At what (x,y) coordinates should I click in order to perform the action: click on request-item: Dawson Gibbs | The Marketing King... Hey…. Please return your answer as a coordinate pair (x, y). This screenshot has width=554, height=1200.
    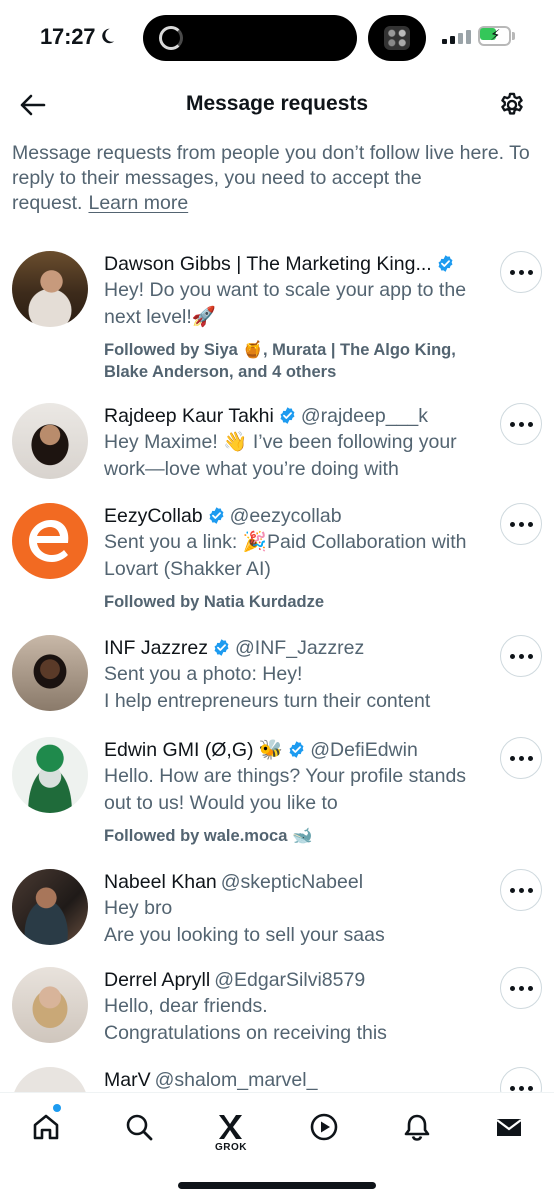
    Looking at the image, I should click on (277, 318).